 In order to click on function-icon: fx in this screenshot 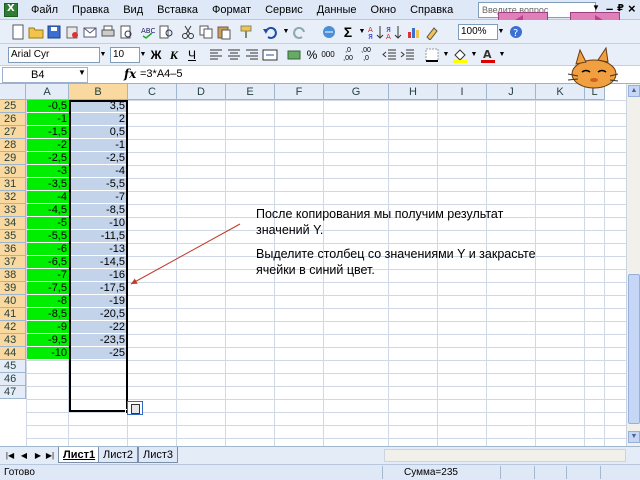, I will do `click(130, 74)`.